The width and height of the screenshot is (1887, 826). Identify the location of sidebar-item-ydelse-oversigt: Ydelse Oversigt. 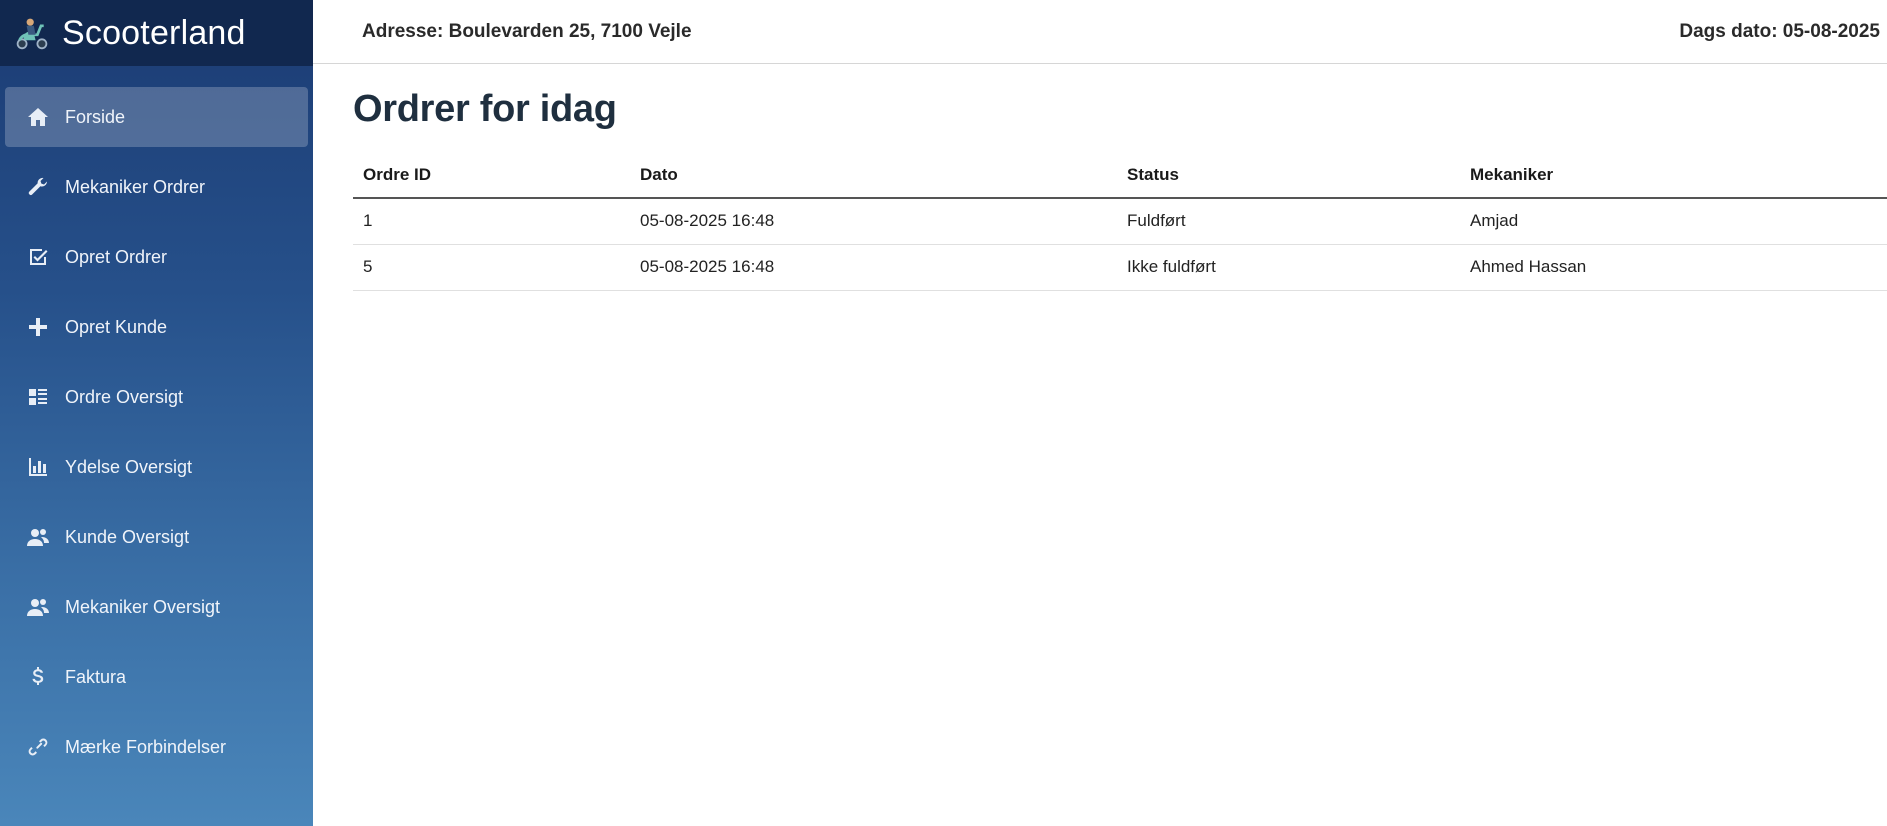
(156, 467).